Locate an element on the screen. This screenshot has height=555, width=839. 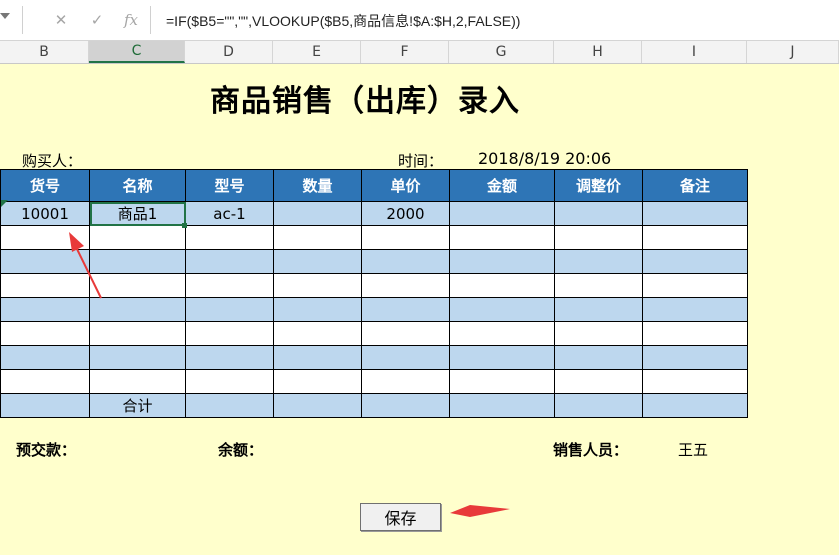
arrow-pointing-item-no-icon is located at coordinates (85, 265).